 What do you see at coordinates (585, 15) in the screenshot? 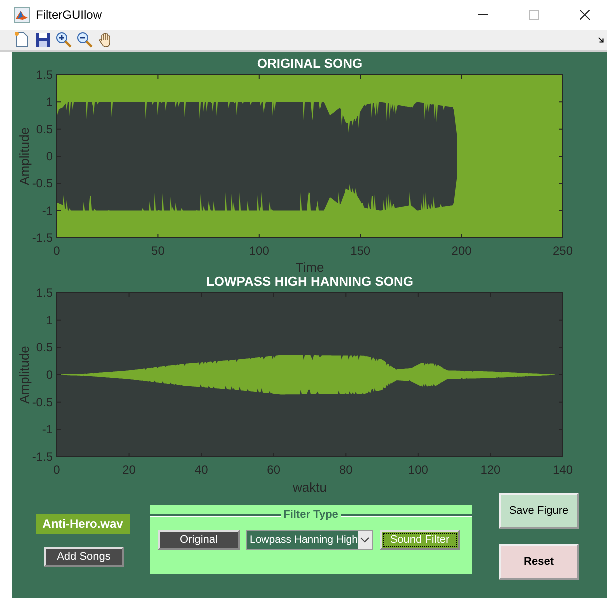
I see `close-icon` at bounding box center [585, 15].